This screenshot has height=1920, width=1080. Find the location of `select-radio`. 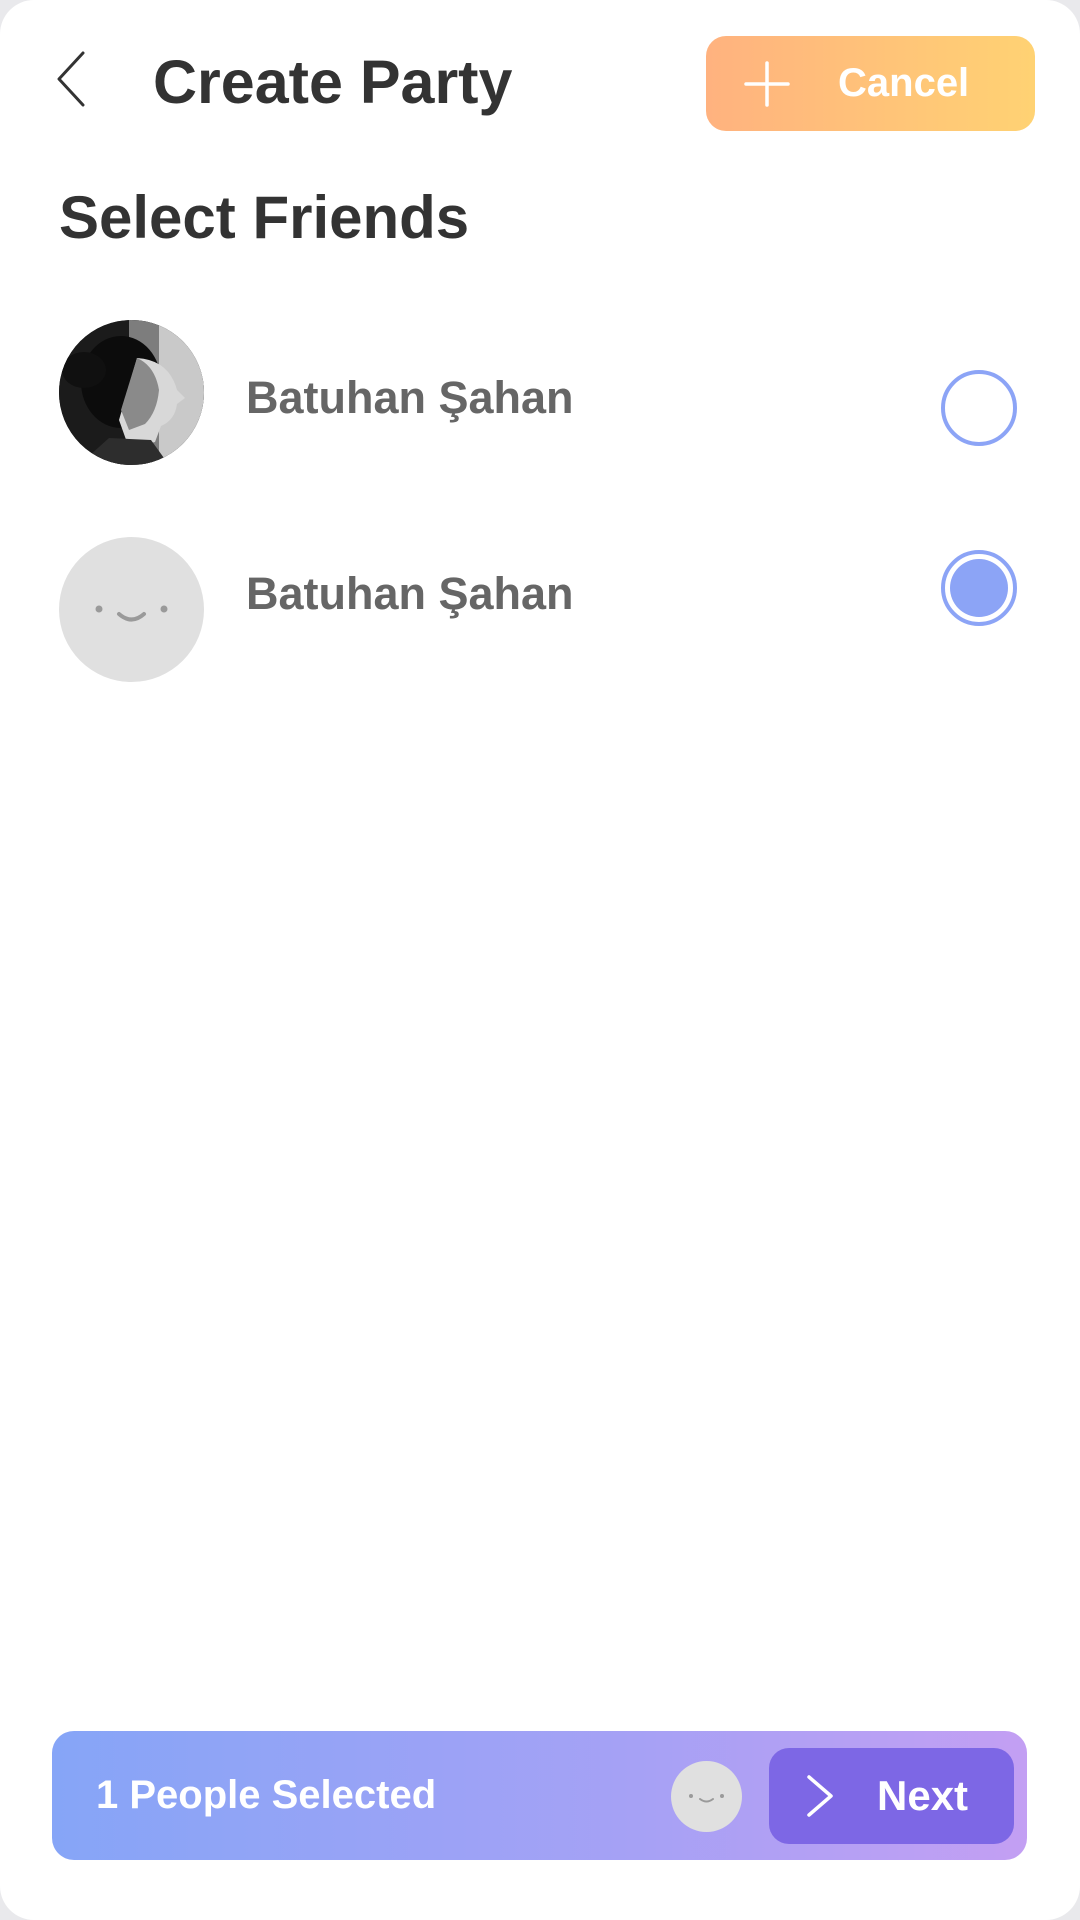

select-radio is located at coordinates (979, 408).